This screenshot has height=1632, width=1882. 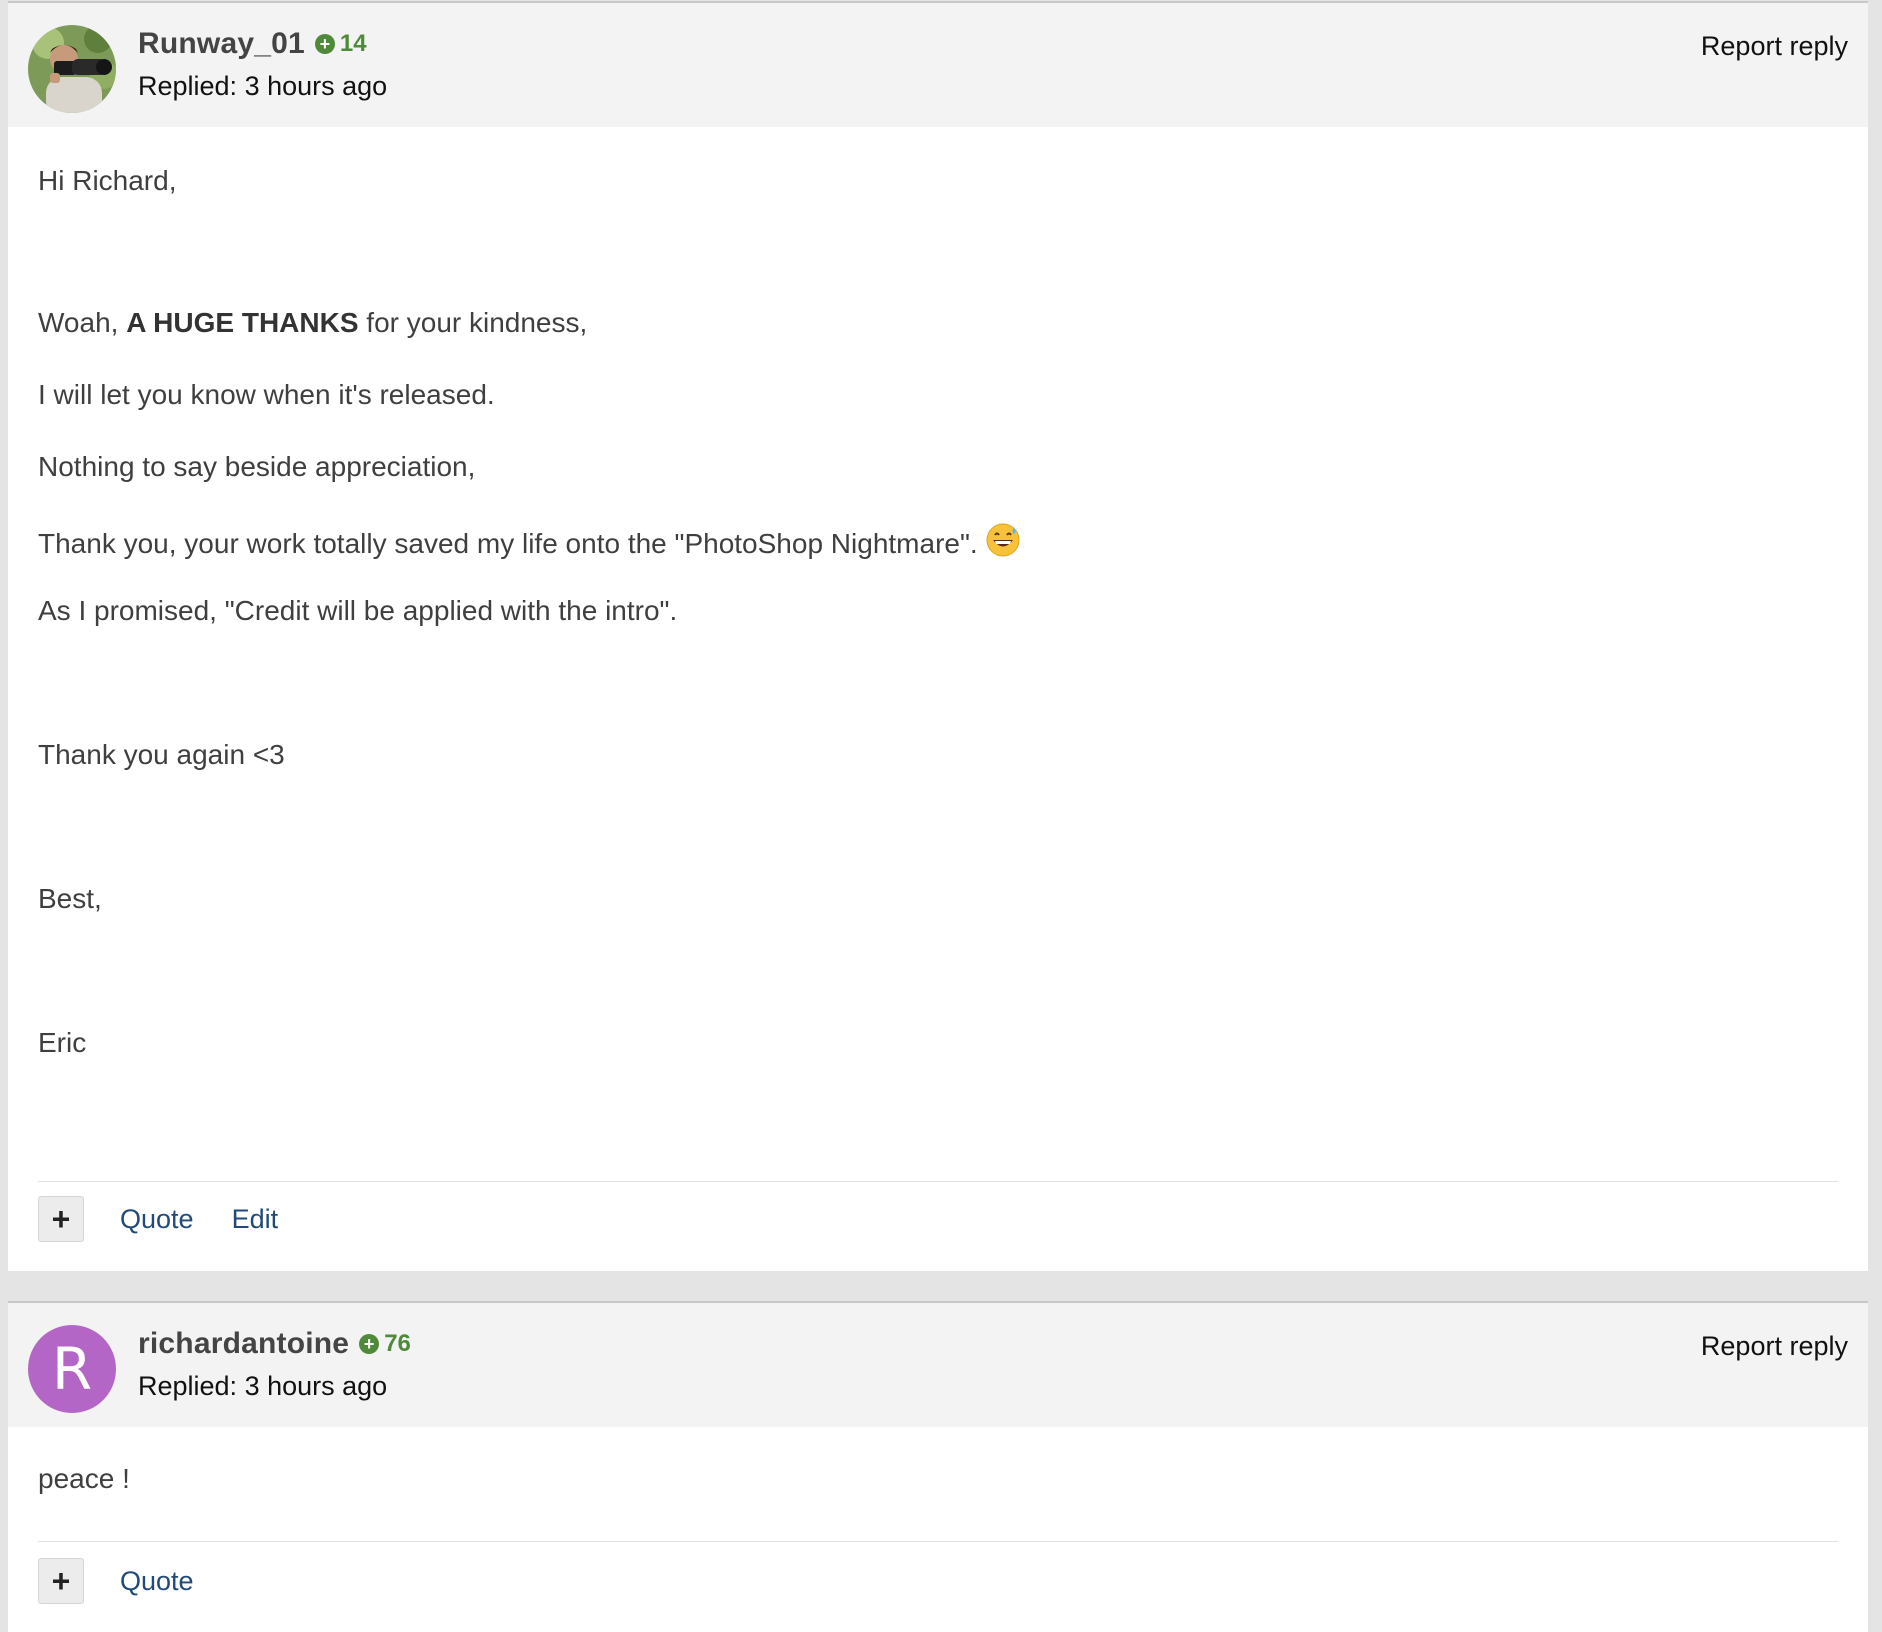 I want to click on edit-link: Edit, so click(x=255, y=1219).